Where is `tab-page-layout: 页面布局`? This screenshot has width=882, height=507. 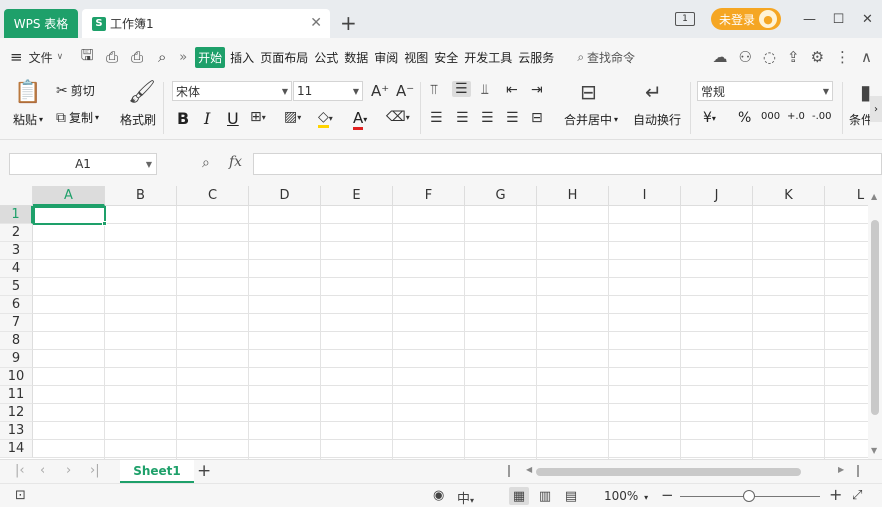
tab-page-layout: 页面布局 is located at coordinates (284, 57).